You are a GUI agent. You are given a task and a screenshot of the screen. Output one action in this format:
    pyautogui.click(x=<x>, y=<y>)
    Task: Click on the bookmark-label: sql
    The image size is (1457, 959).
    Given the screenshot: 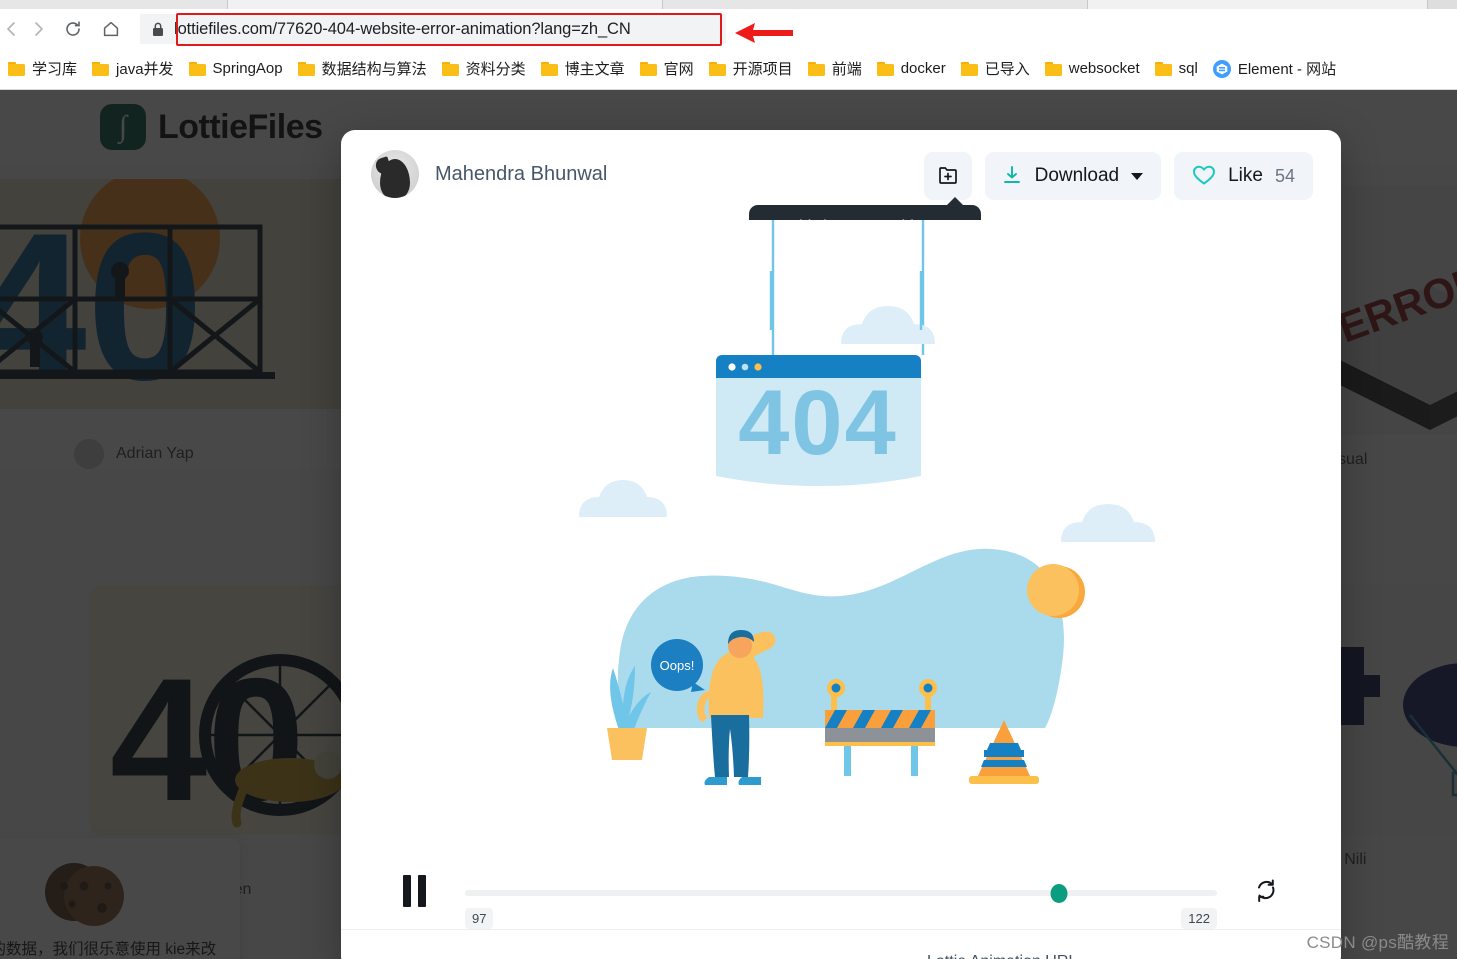 What is the action you would take?
    pyautogui.click(x=1188, y=68)
    